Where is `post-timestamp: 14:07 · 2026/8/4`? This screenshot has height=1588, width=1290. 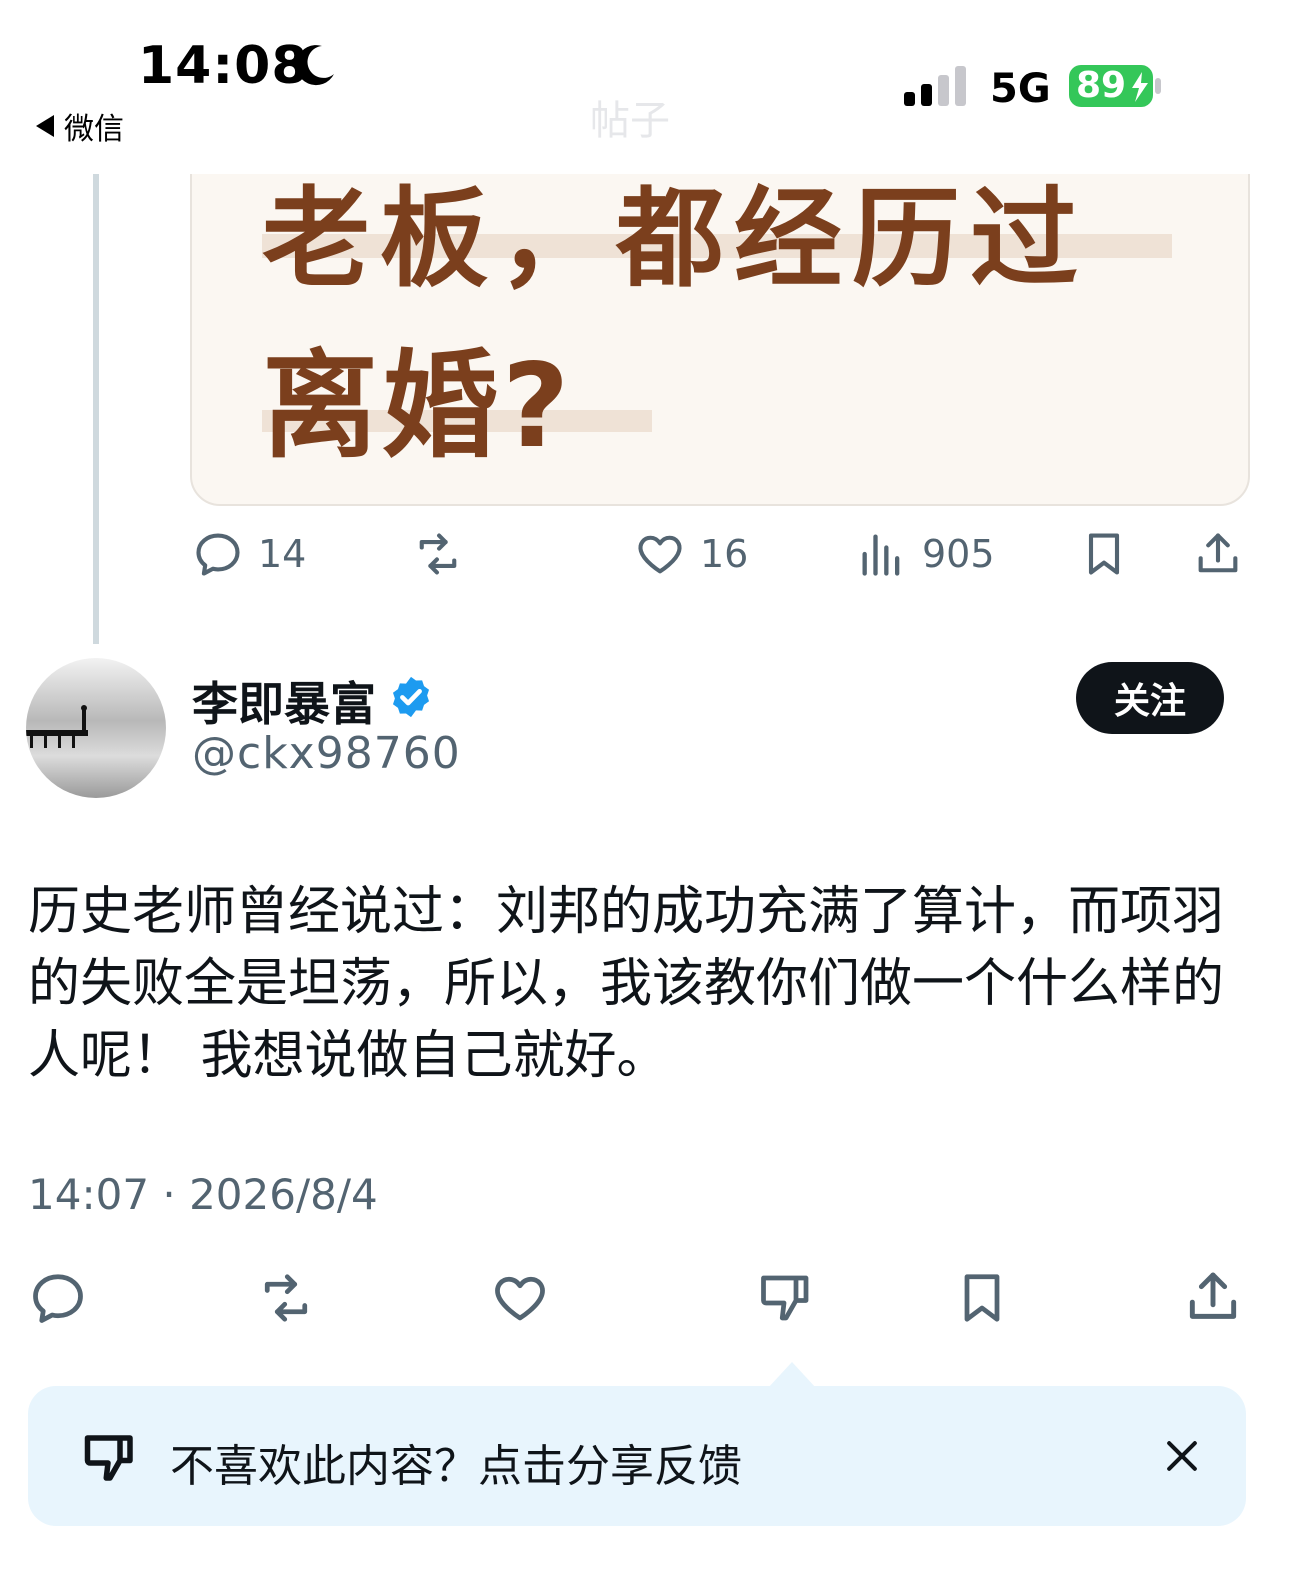 post-timestamp: 14:07 · 2026/8/4 is located at coordinates (203, 1194).